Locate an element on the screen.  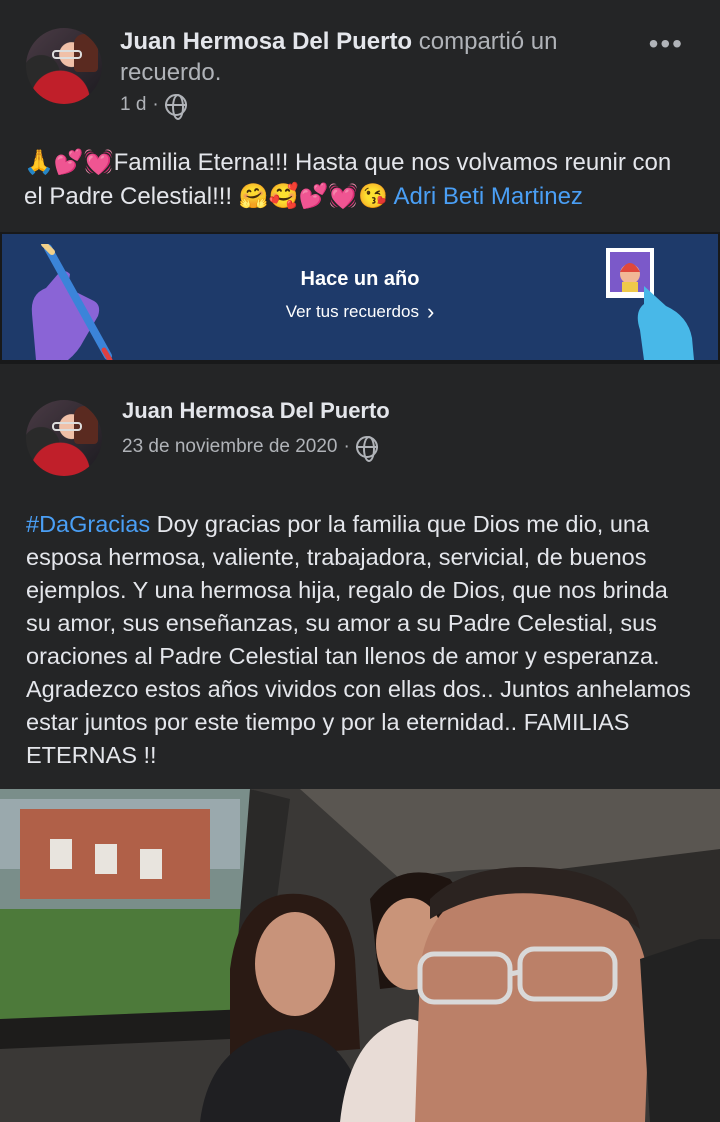
chevron-right-icon: › is located at coordinates (430, 311).